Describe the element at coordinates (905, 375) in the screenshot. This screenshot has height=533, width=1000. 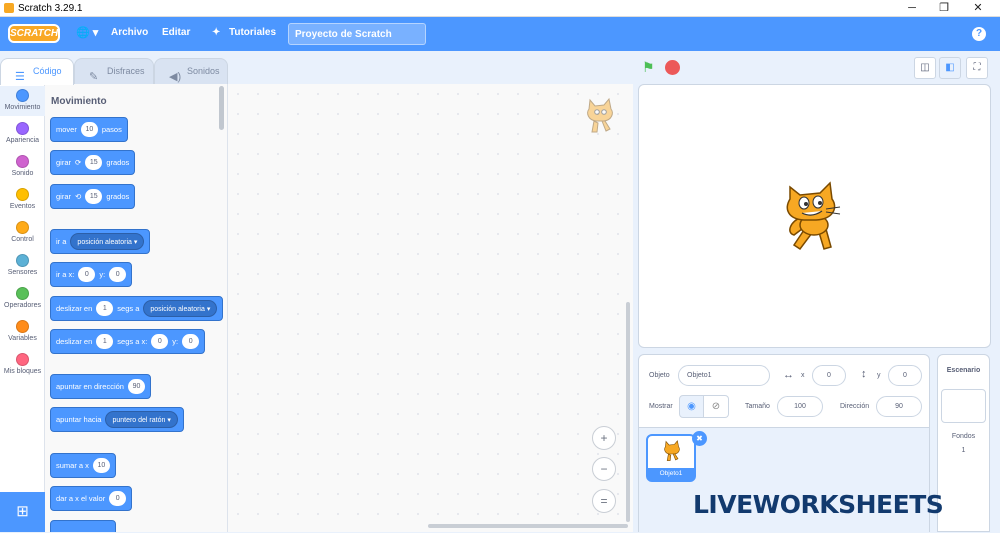
I see `y-position-input: 0` at that location.